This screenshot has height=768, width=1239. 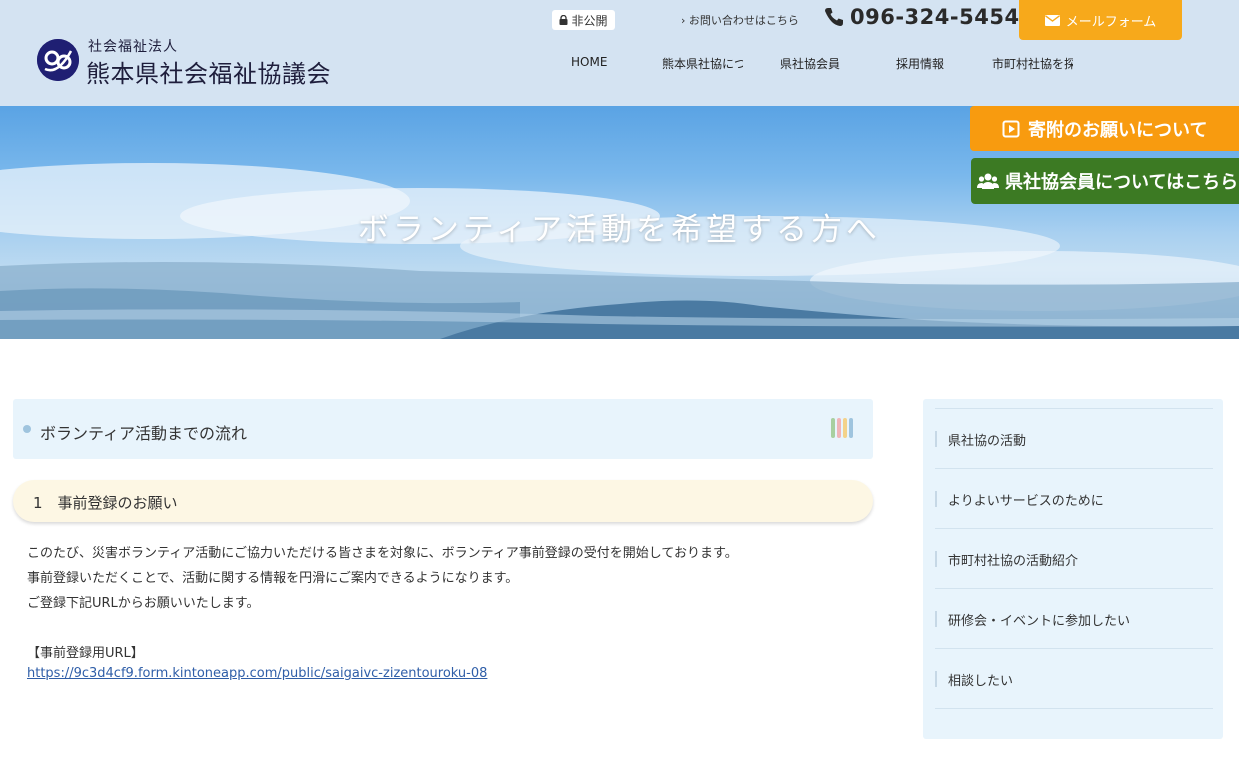 I want to click on sub-heading: 1 事前登録のお願い, so click(x=443, y=501).